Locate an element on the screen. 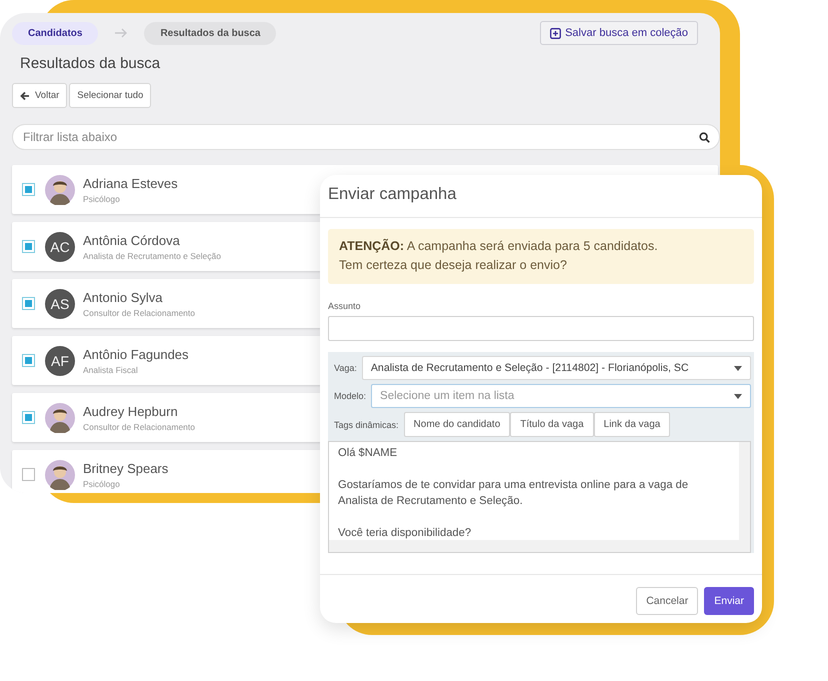 Image resolution: width=828 pixels, height=681 pixels. warning-message: ATENÇÃO: A campanha será enviada para 5 candidatos. Tem certeza que deseja realizar o envio? is located at coordinates (541, 256).